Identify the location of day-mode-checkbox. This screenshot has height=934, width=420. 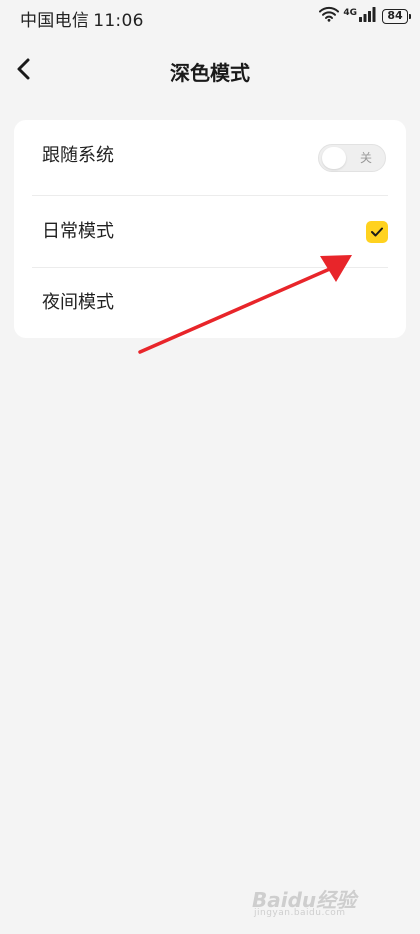
(377, 232).